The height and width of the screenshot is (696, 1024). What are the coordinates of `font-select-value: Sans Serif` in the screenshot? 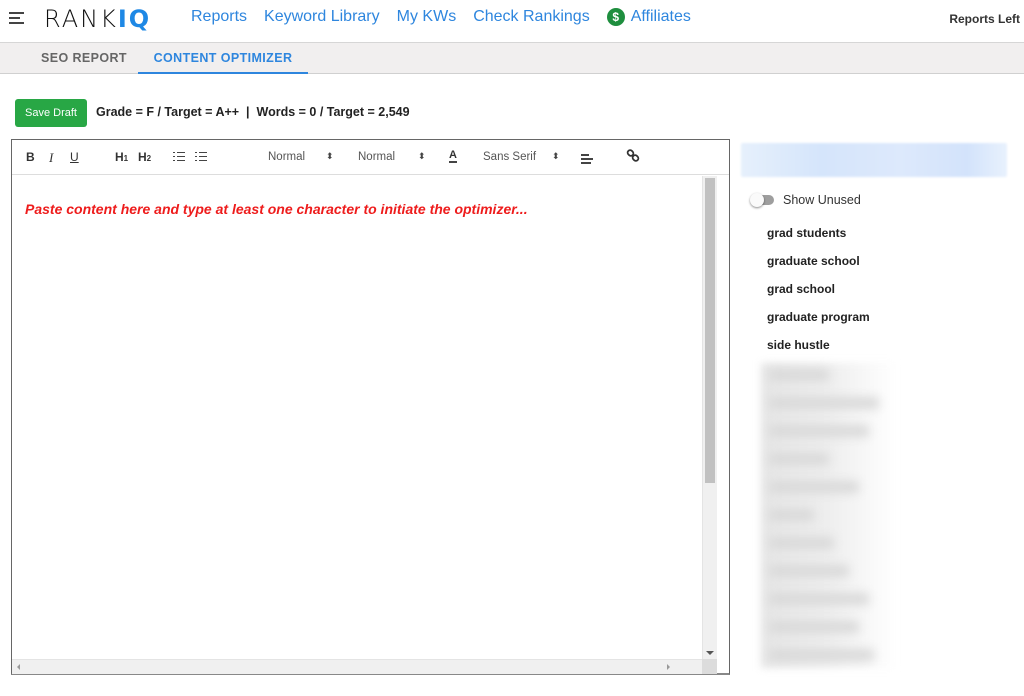 It's located at (510, 157).